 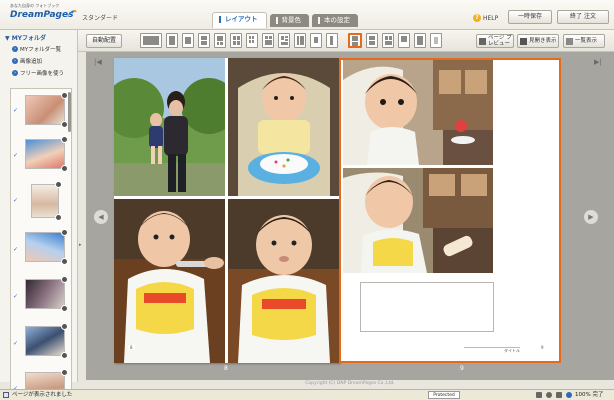 What do you see at coordinates (491, 18) in the screenshot?
I see `help-label: HELP` at bounding box center [491, 18].